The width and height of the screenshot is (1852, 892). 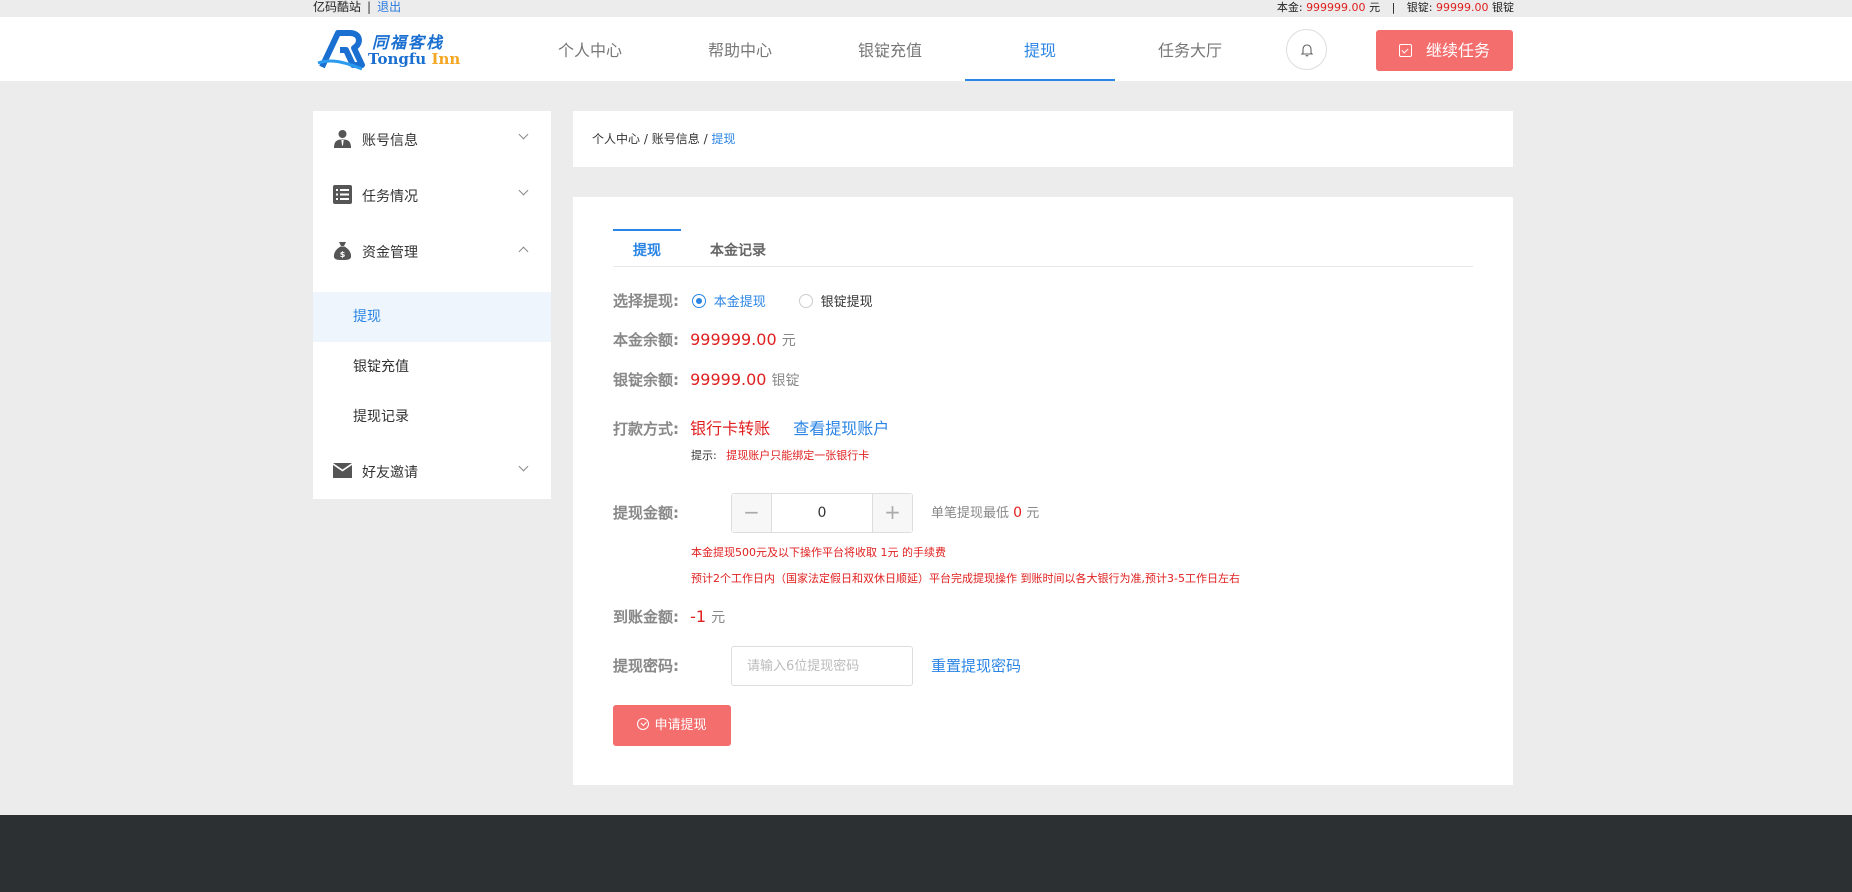 I want to click on radio-principal-label: 本金提现, so click(x=739, y=302).